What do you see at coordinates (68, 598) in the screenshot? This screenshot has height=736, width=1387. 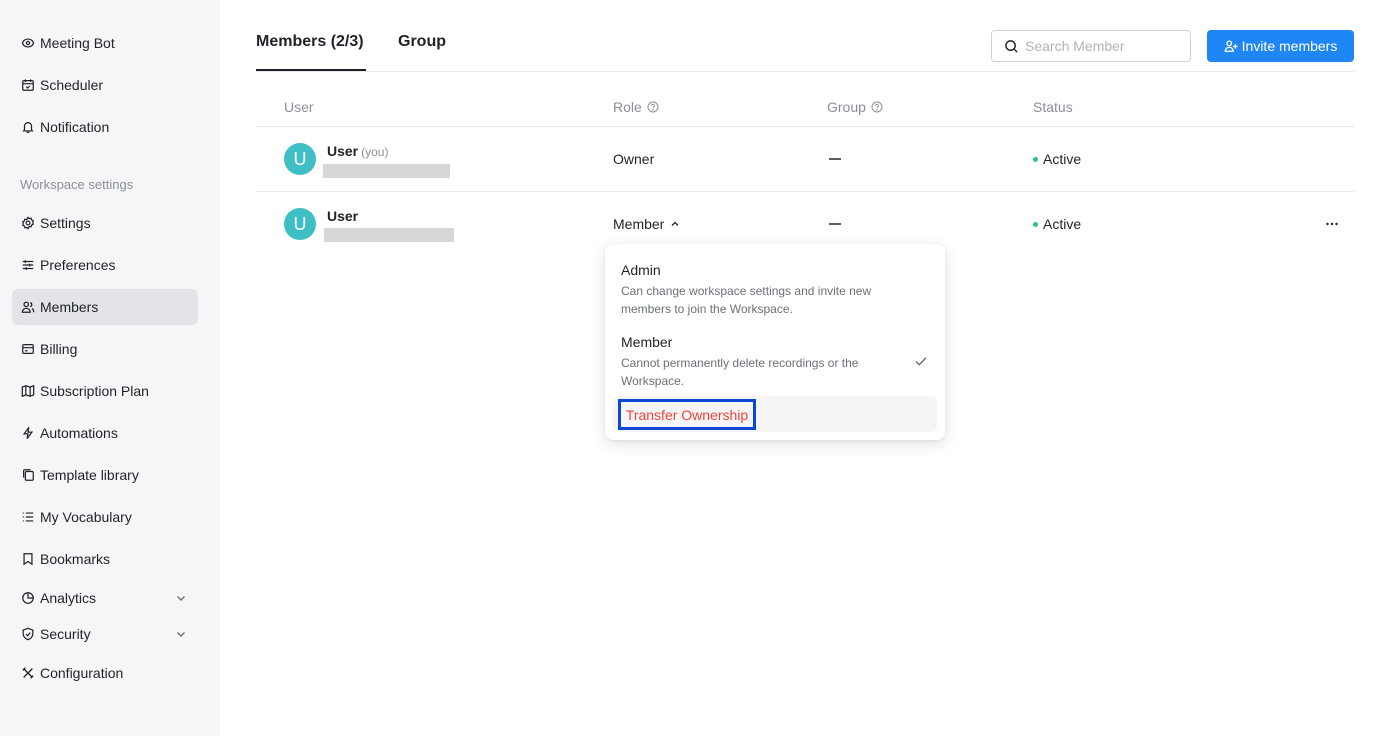 I see `sidebar-item-label: Analytics` at bounding box center [68, 598].